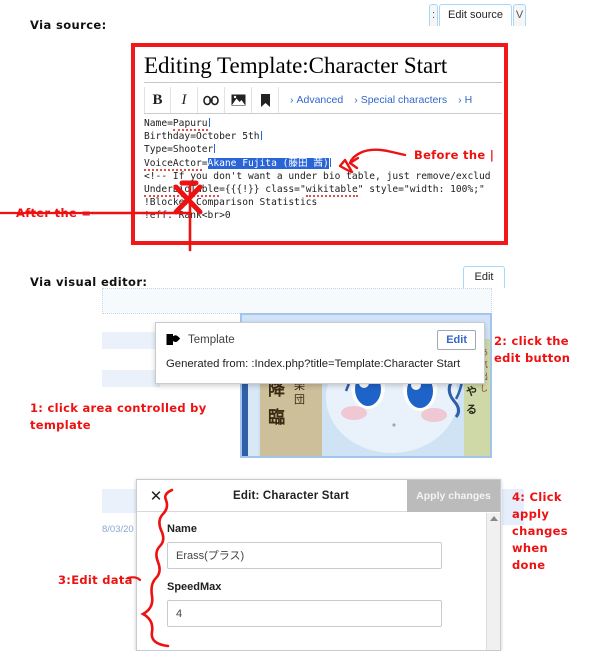 This screenshot has height=651, width=600. What do you see at coordinates (297, 301) in the screenshot?
I see `ve-content-placeholder` at bounding box center [297, 301].